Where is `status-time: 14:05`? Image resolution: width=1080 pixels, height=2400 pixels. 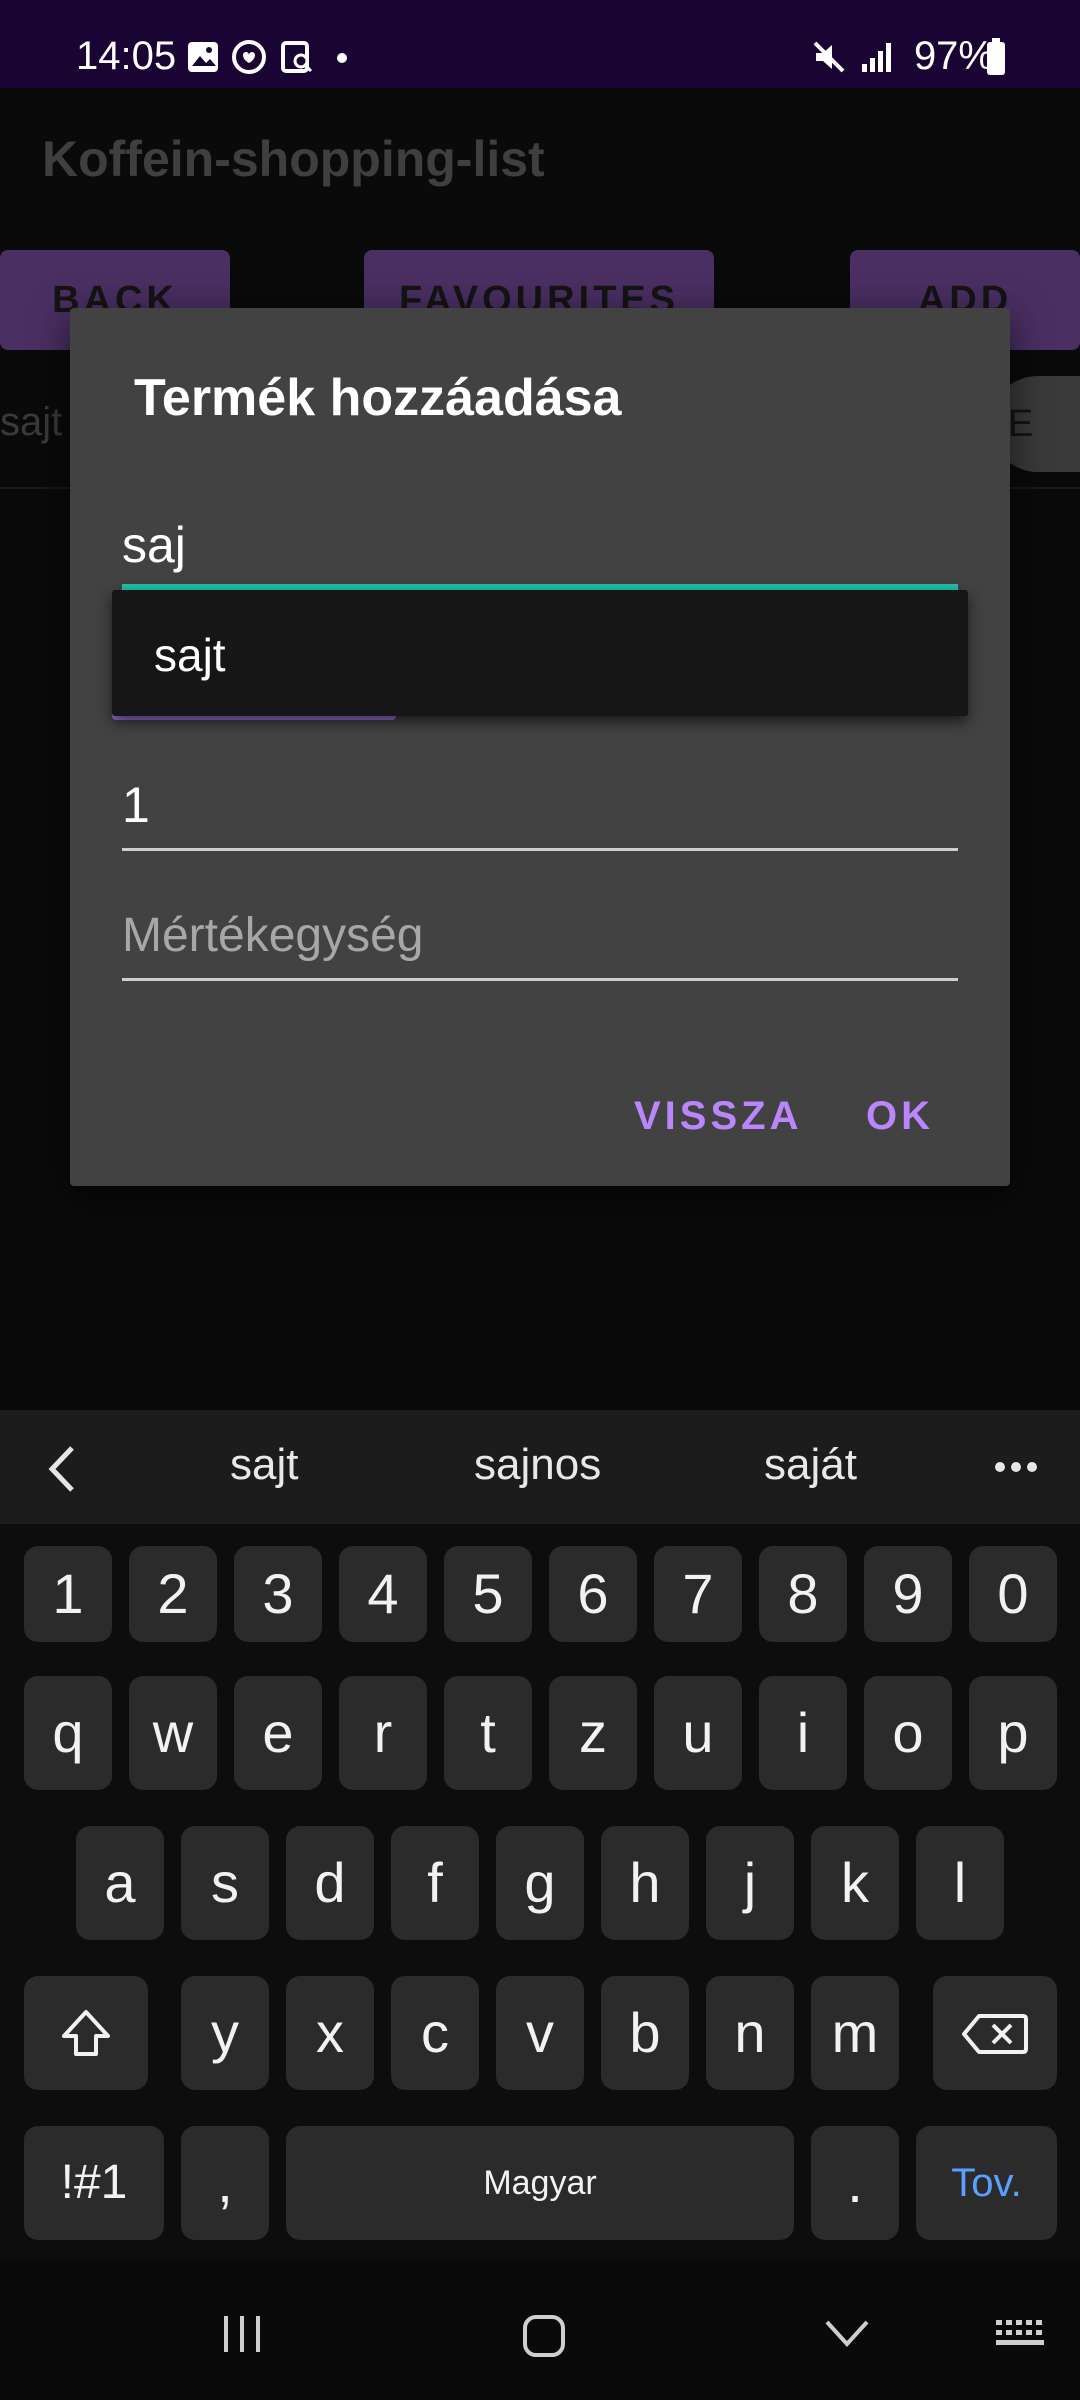 status-time: 14:05 is located at coordinates (126, 56).